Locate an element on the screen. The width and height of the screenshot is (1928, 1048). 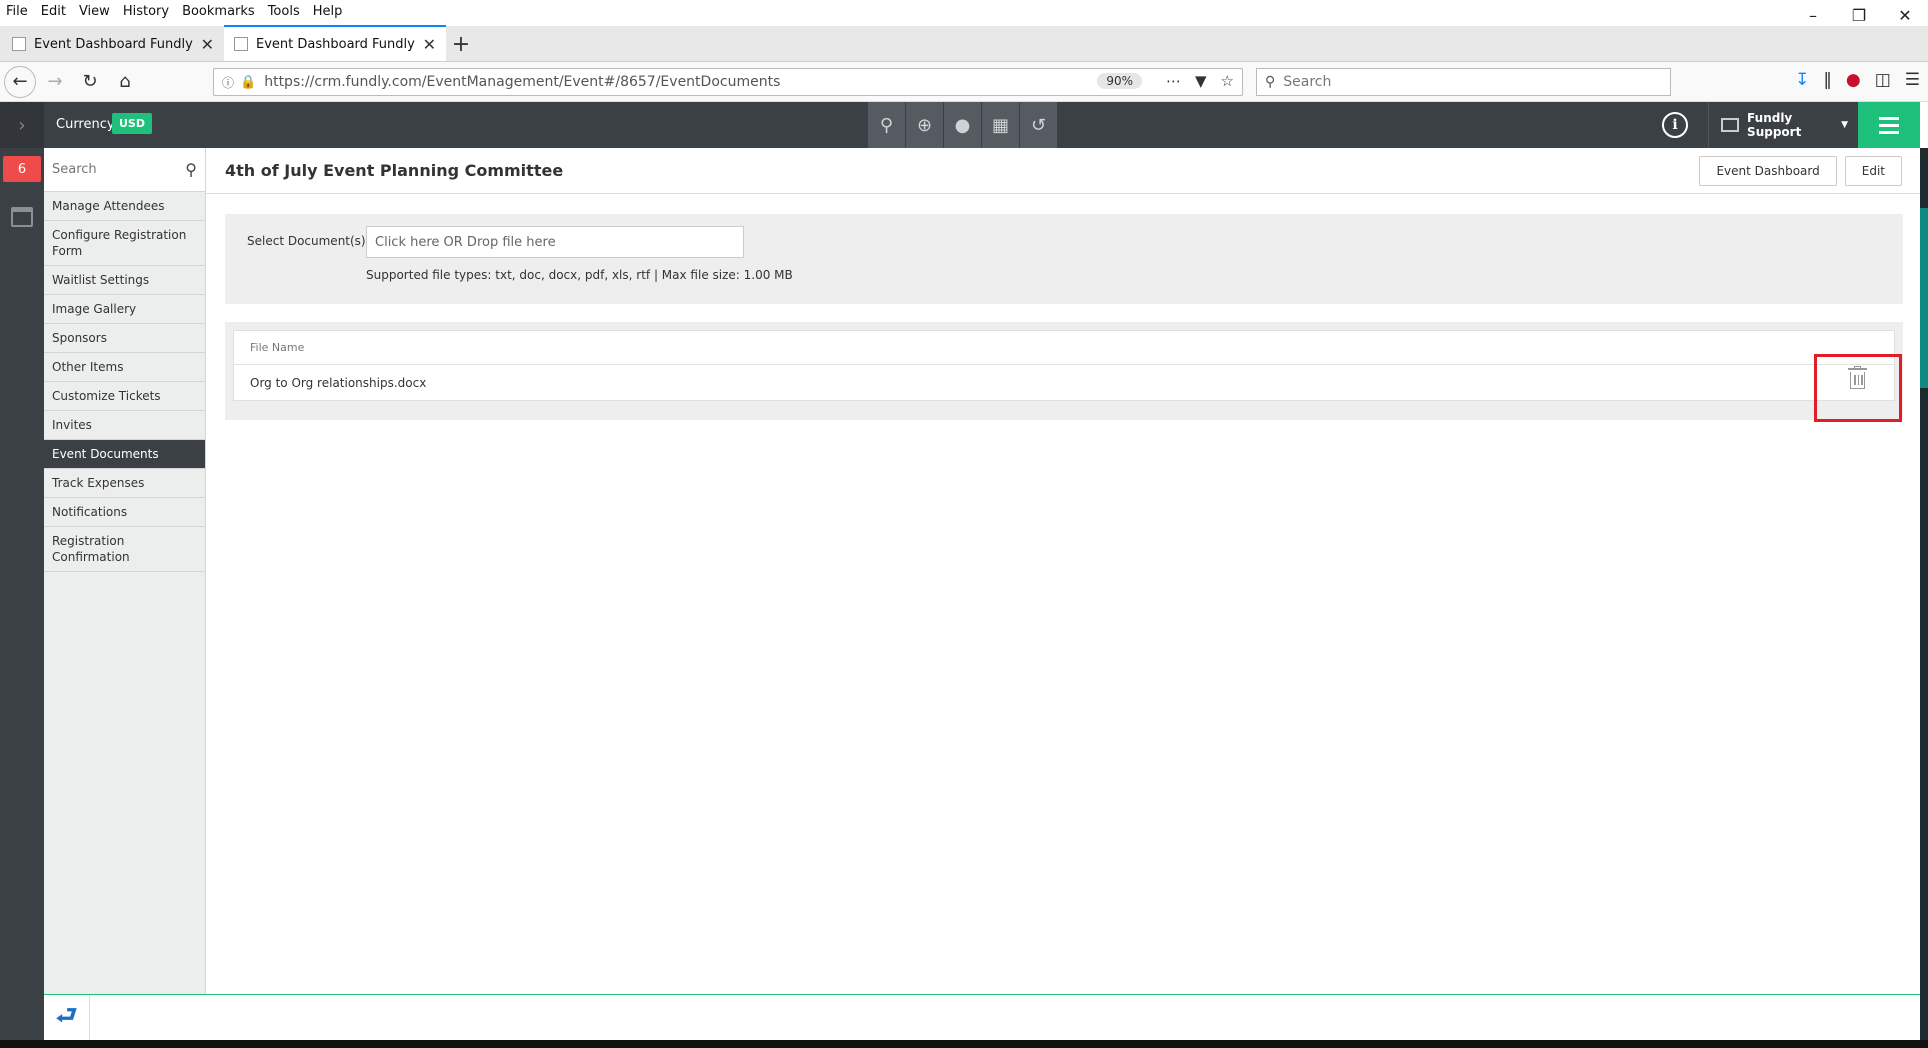
quick-tools: ⚲ ⊕ ● ▦ ↺ is located at coordinates (963, 125).